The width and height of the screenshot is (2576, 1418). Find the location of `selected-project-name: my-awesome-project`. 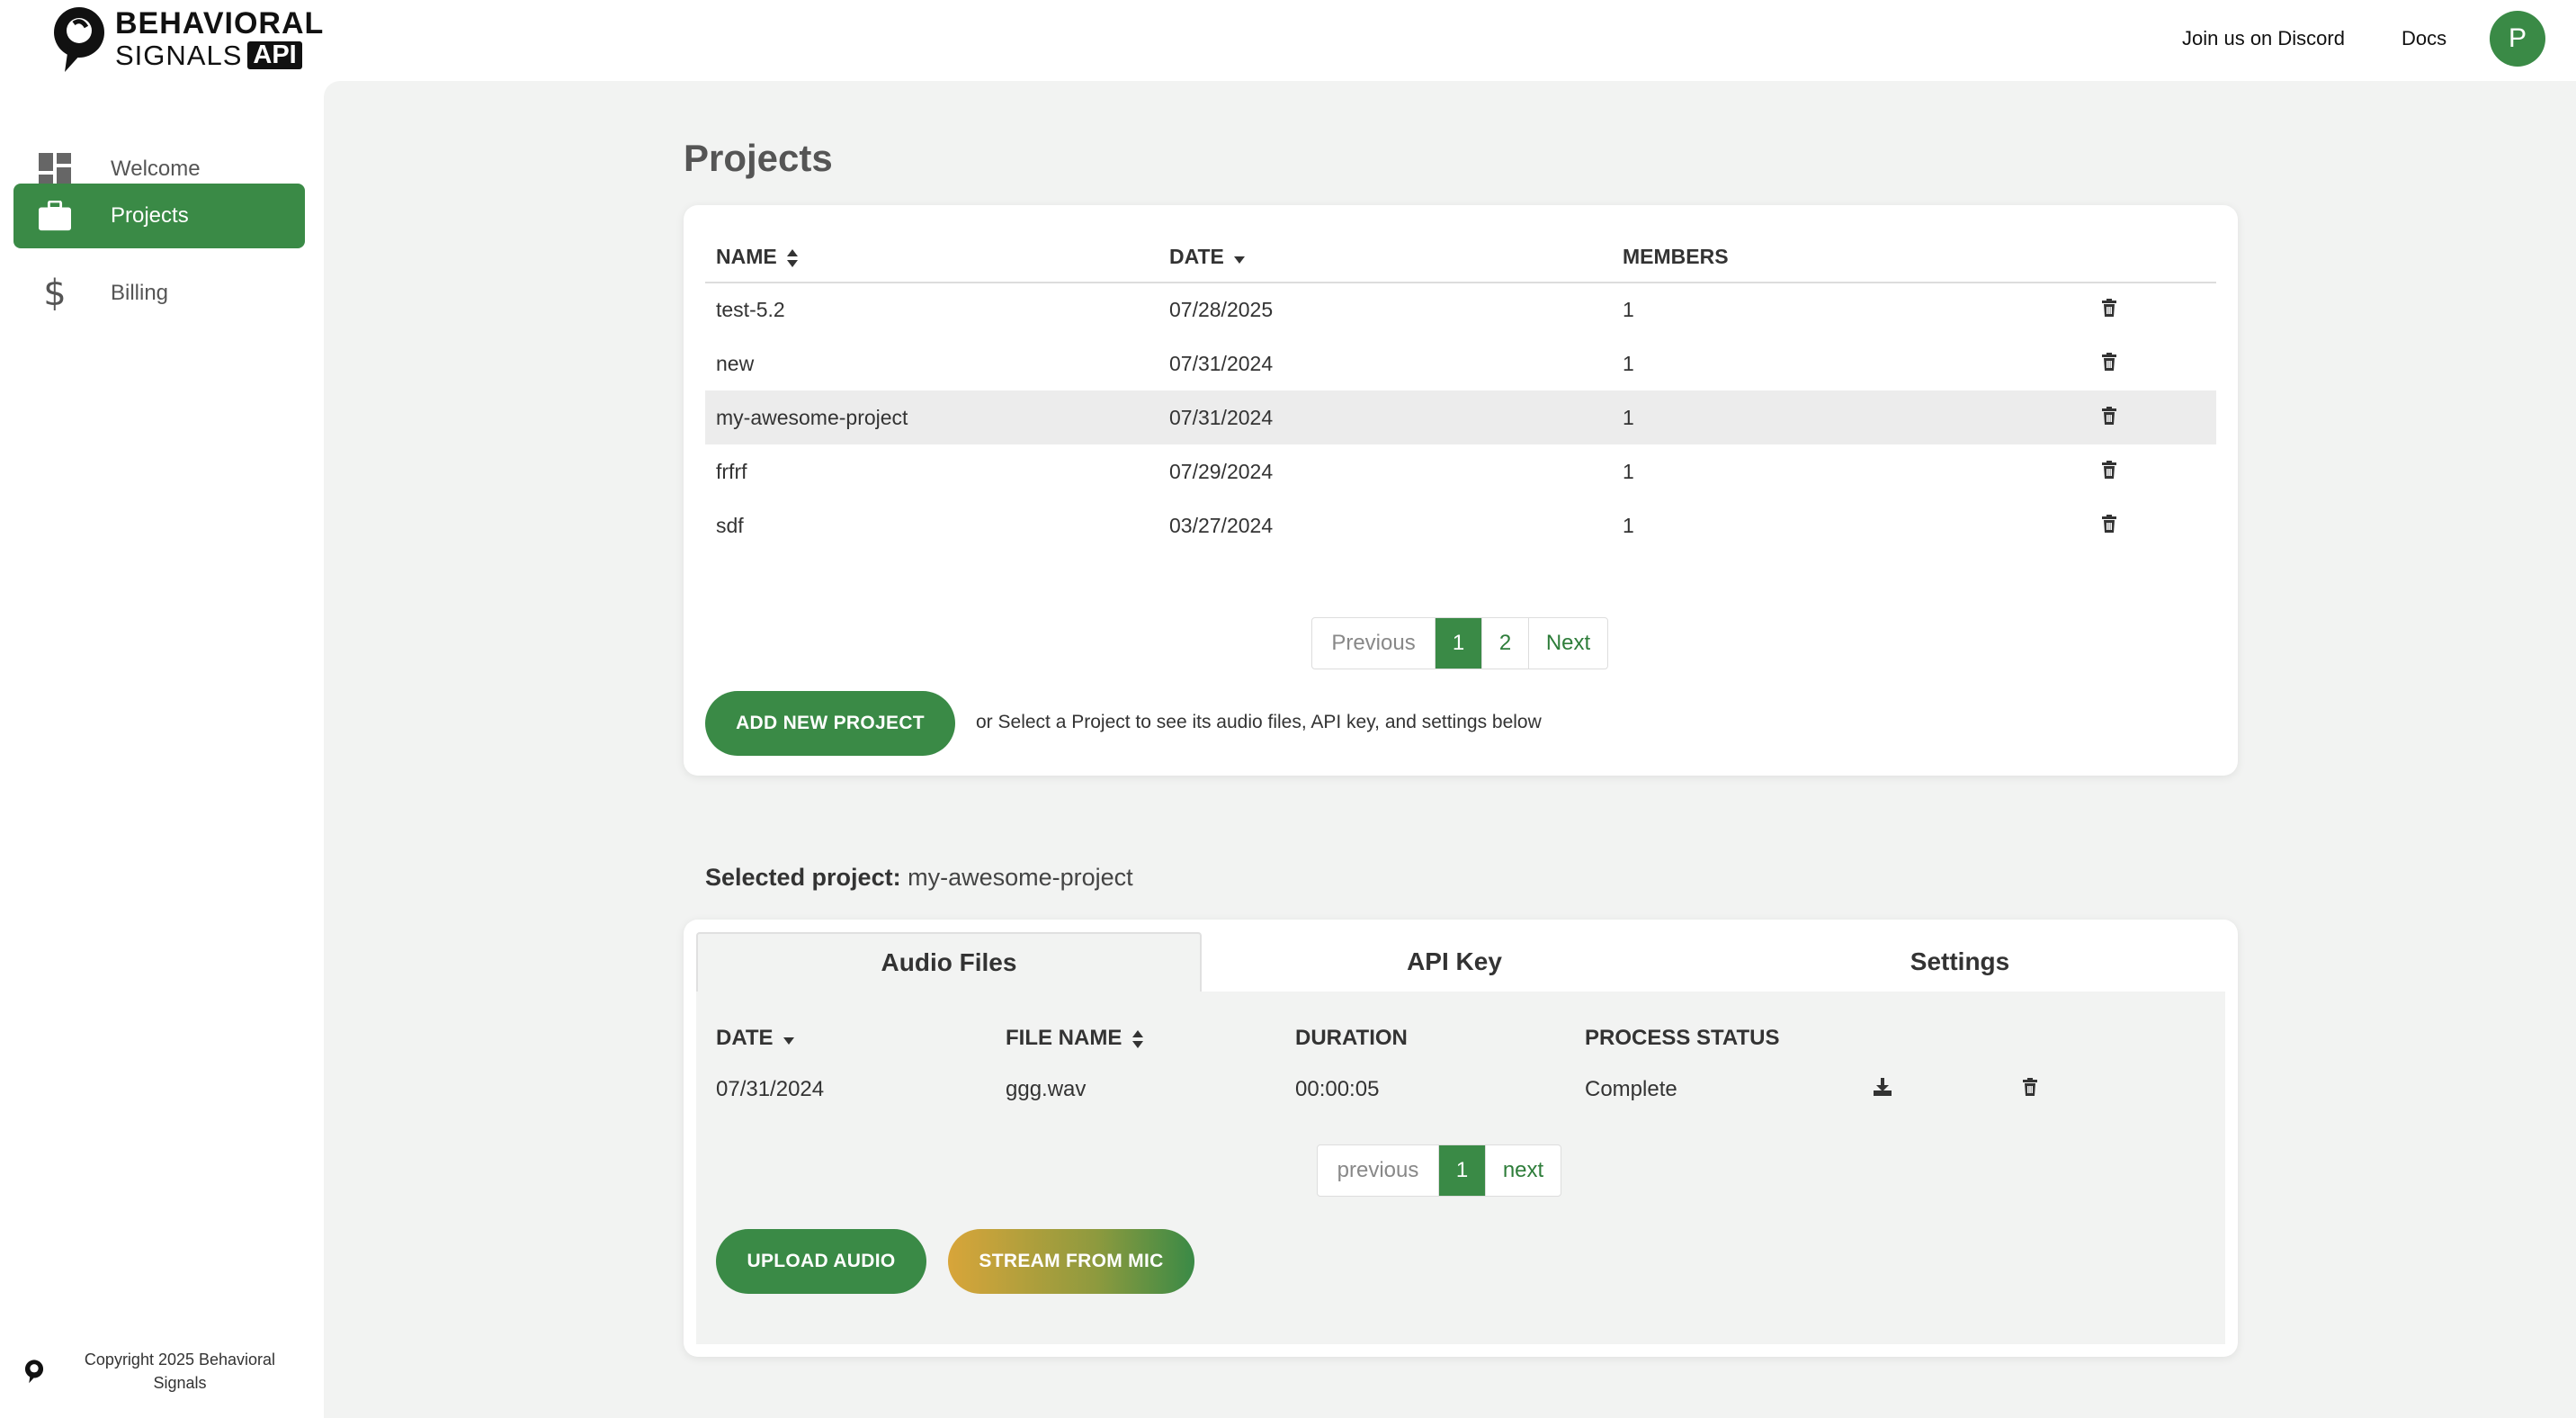

selected-project-name: my-awesome-project is located at coordinates (1020, 877).